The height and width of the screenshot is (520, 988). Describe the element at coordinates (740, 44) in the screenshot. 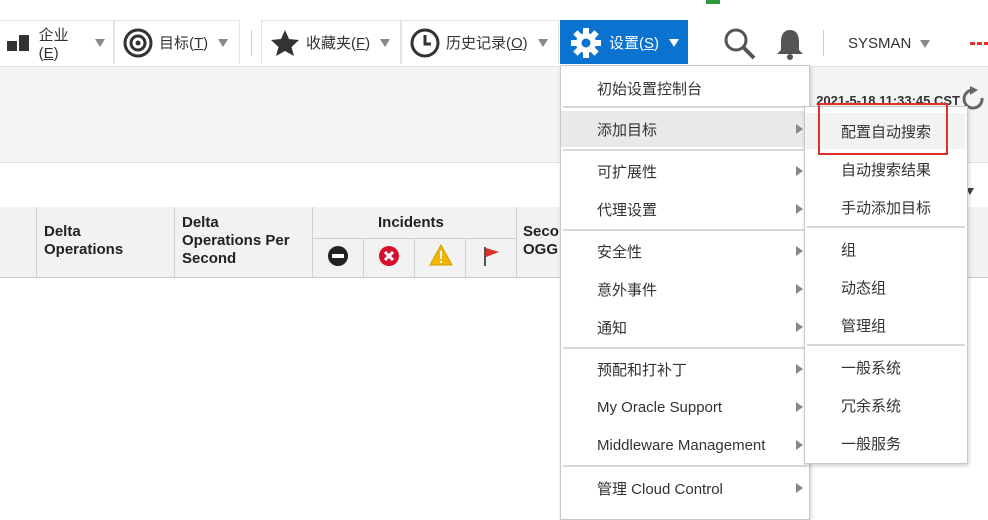

I see `search-icon` at that location.